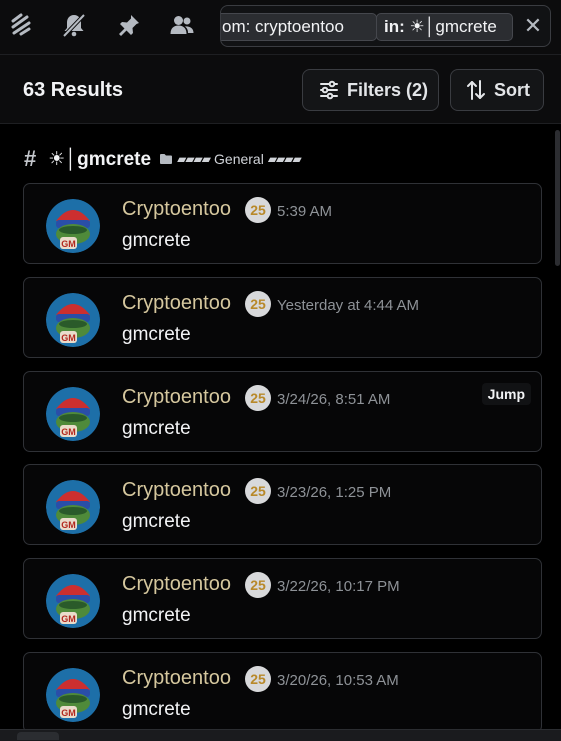 The width and height of the screenshot is (561, 741). I want to click on folder-icon, so click(166, 159).